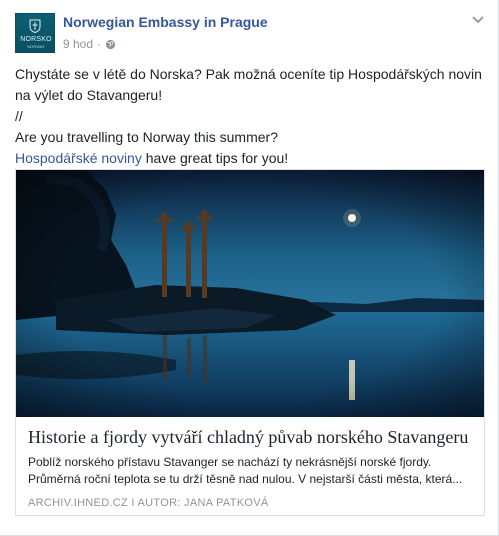 This screenshot has width=499, height=536. I want to click on post-text-tip-rest: have great tips for you!, so click(215, 158).